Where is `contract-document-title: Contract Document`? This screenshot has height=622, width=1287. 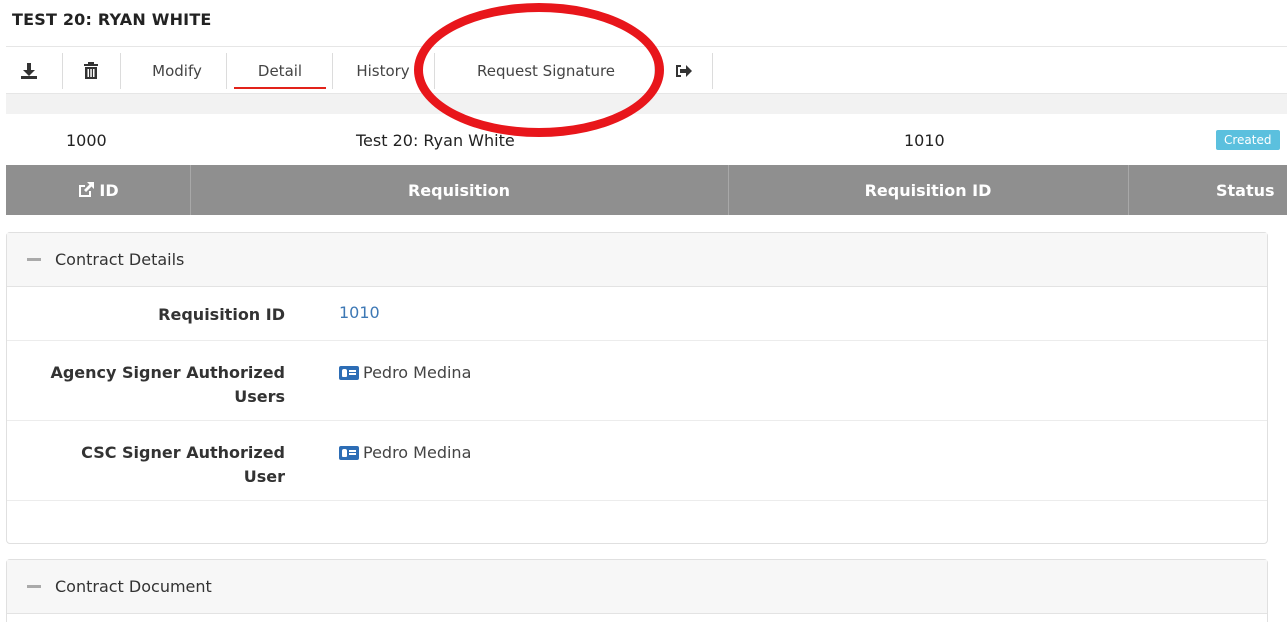
contract-document-title: Contract Document is located at coordinates (133, 586).